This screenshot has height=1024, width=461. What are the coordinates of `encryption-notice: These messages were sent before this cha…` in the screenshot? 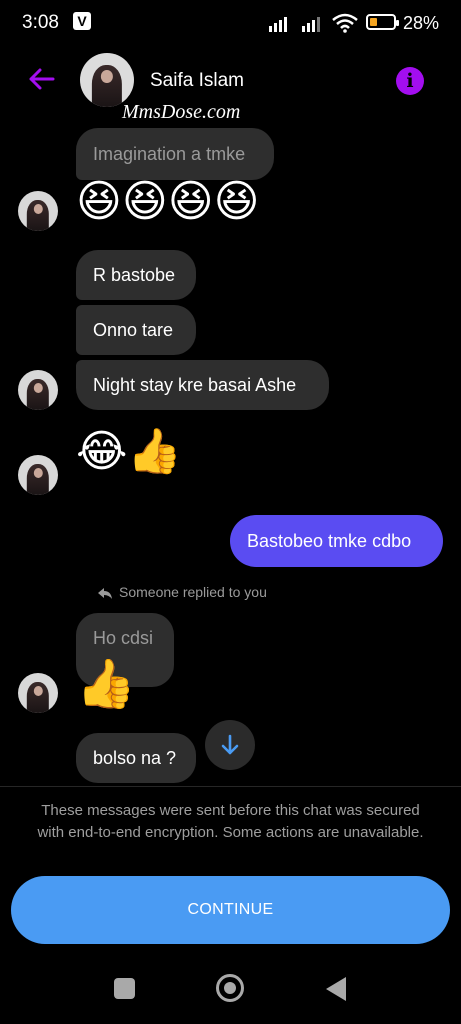 It's located at (230, 821).